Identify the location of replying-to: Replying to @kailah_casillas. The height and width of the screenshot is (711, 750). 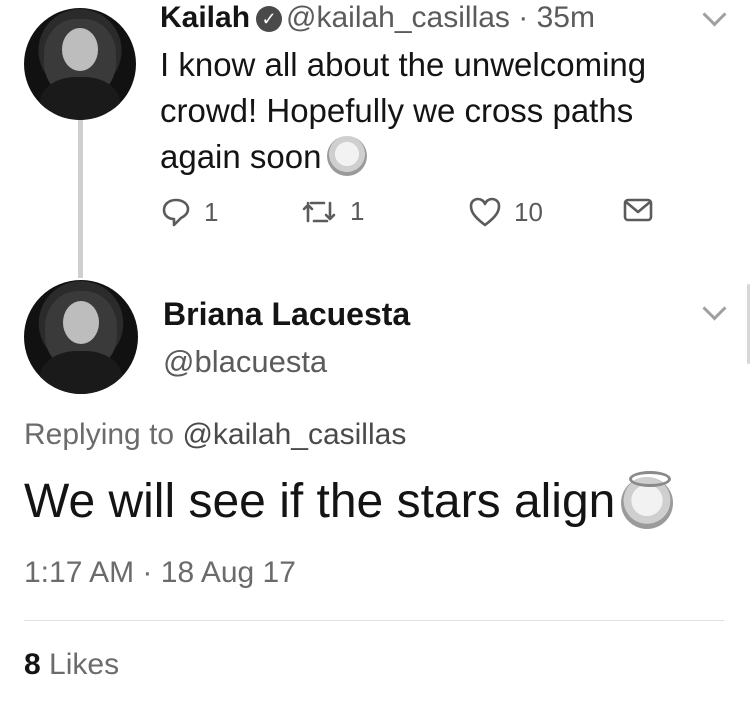
(215, 435).